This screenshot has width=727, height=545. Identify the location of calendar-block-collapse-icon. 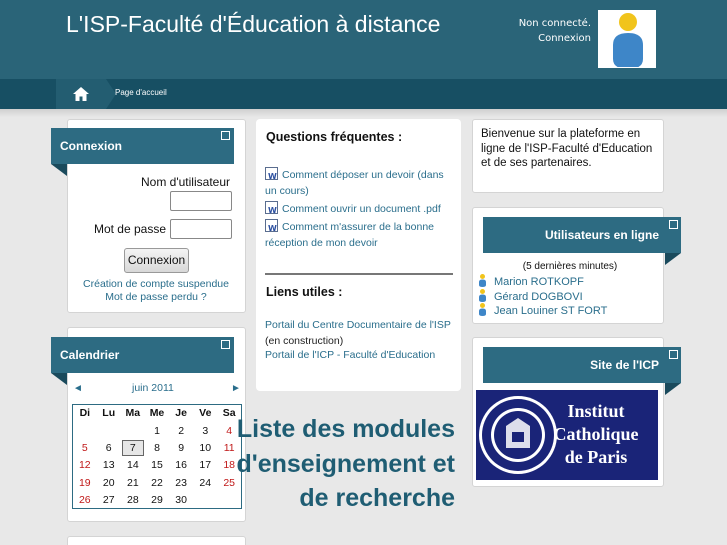
(225, 344).